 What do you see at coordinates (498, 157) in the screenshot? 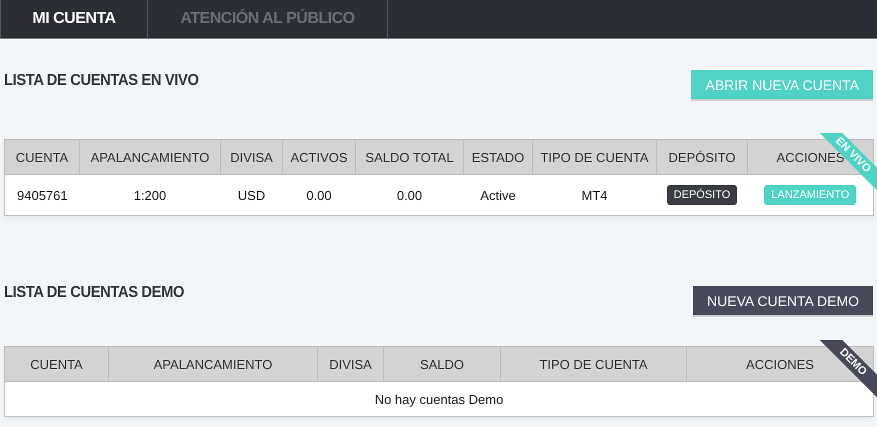
I see `column-header: ESTADO` at bounding box center [498, 157].